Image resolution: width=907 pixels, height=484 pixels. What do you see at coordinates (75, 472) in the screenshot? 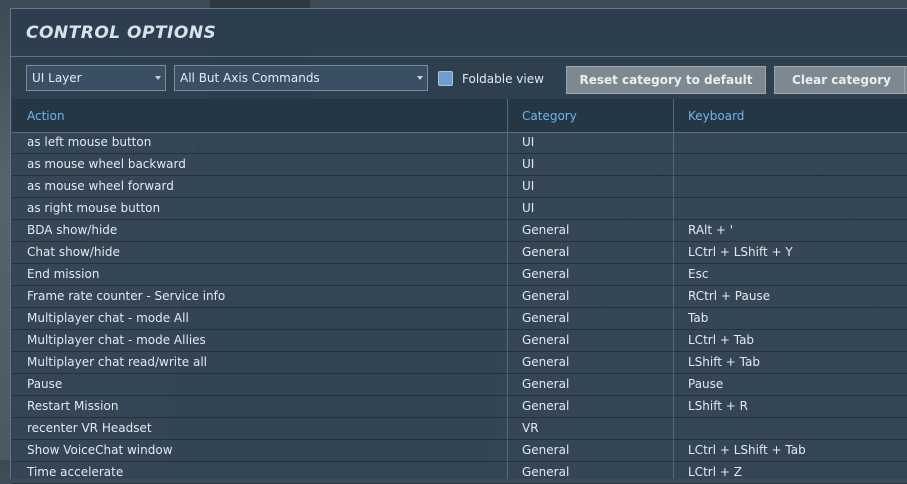
I see `action-cell: Time accelerate` at bounding box center [75, 472].